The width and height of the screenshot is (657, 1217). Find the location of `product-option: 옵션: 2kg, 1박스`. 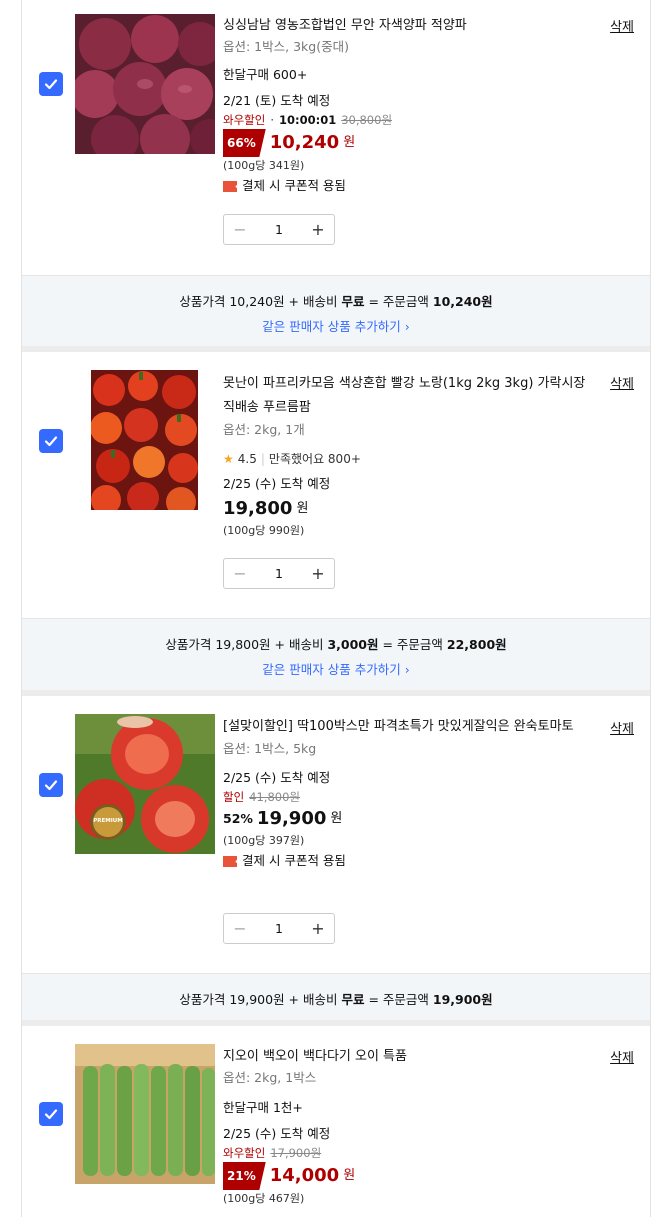

product-option: 옵션: 2kg, 1박스 is located at coordinates (270, 1077).